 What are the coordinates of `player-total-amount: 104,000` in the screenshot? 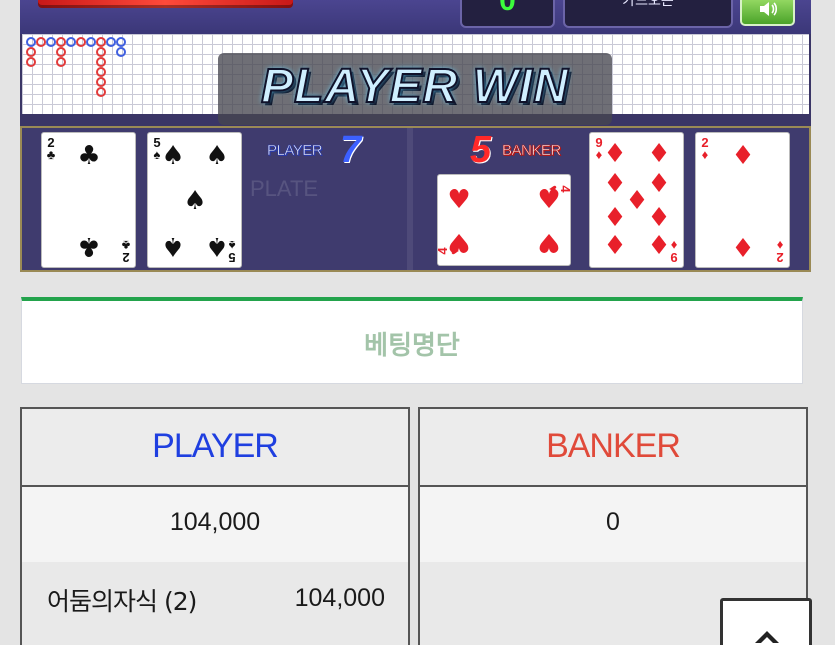 It's located at (215, 522).